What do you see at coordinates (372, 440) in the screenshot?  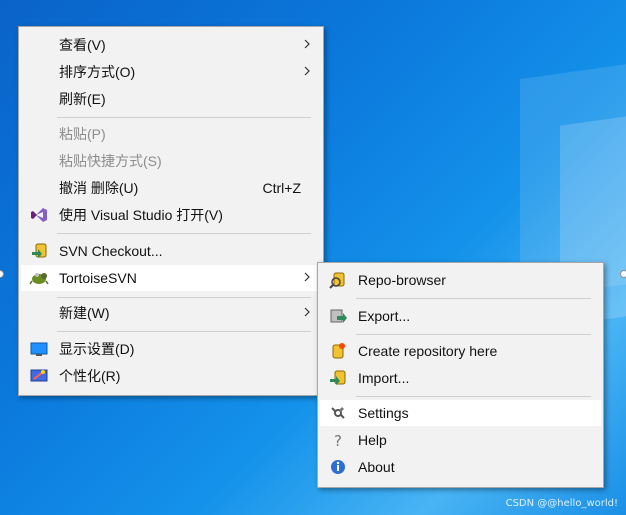 I see `menu-item-label: Help` at bounding box center [372, 440].